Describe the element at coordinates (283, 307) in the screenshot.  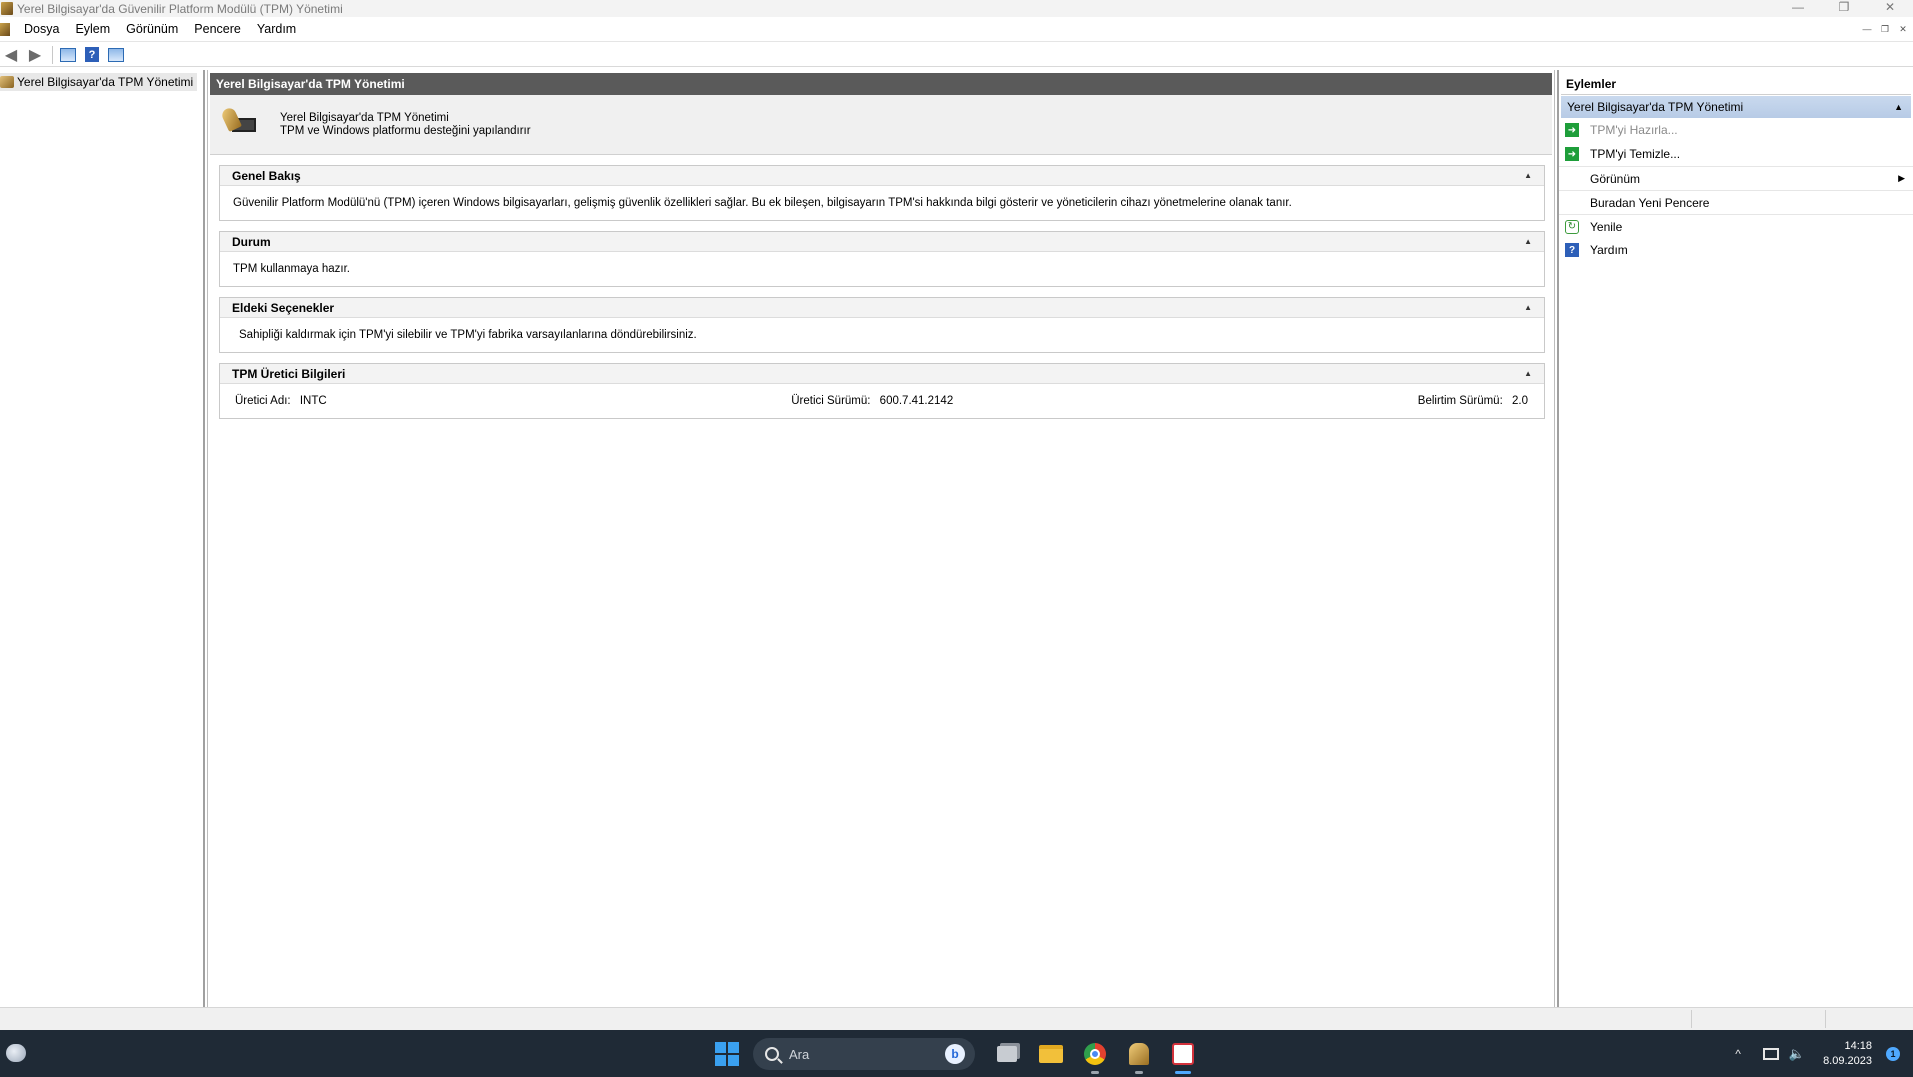
I see `section-title: Eldeki Seçenekler` at that location.